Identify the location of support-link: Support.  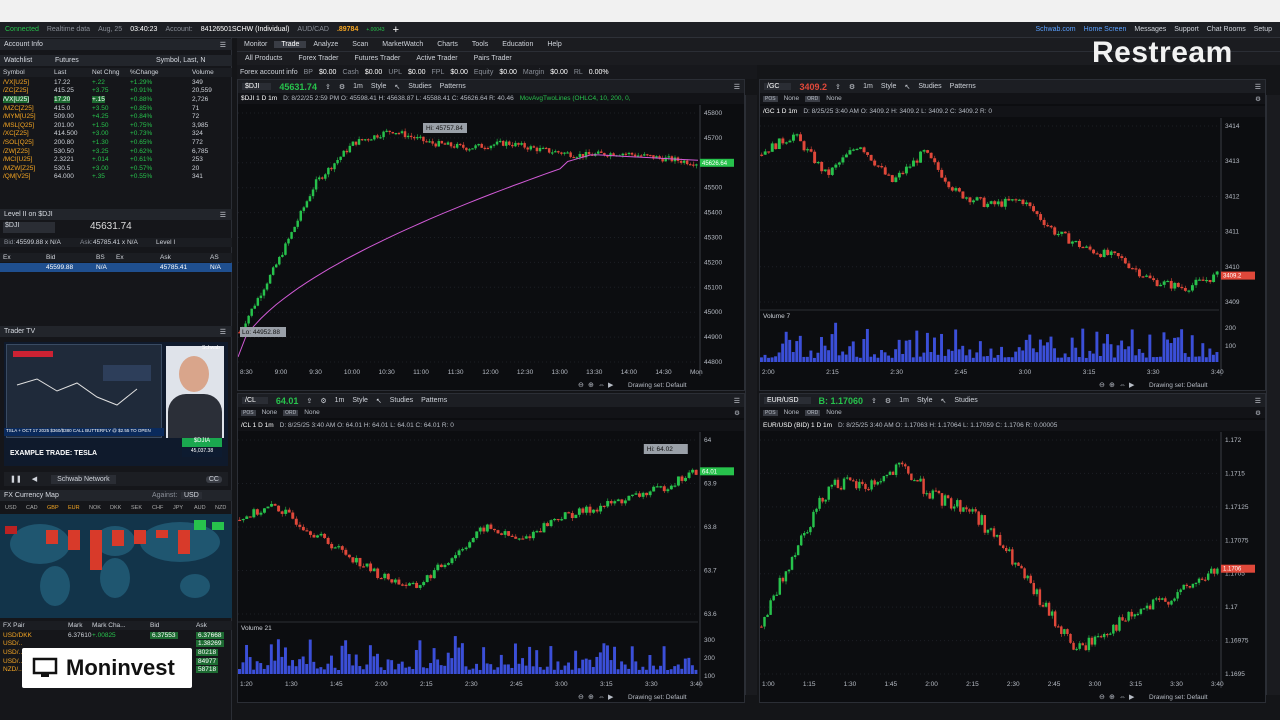
(1186, 29).